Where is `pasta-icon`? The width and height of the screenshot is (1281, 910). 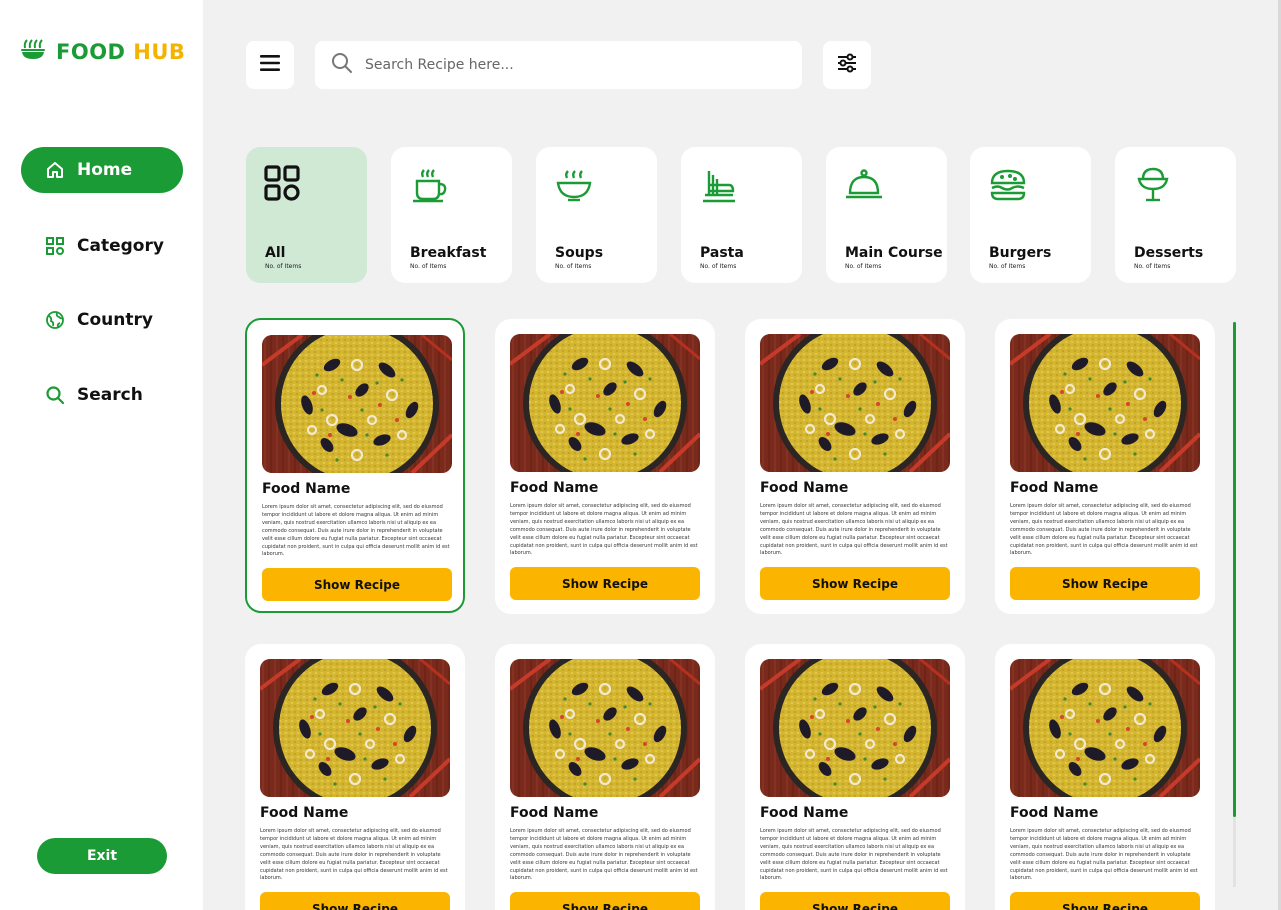 pasta-icon is located at coordinates (719, 185).